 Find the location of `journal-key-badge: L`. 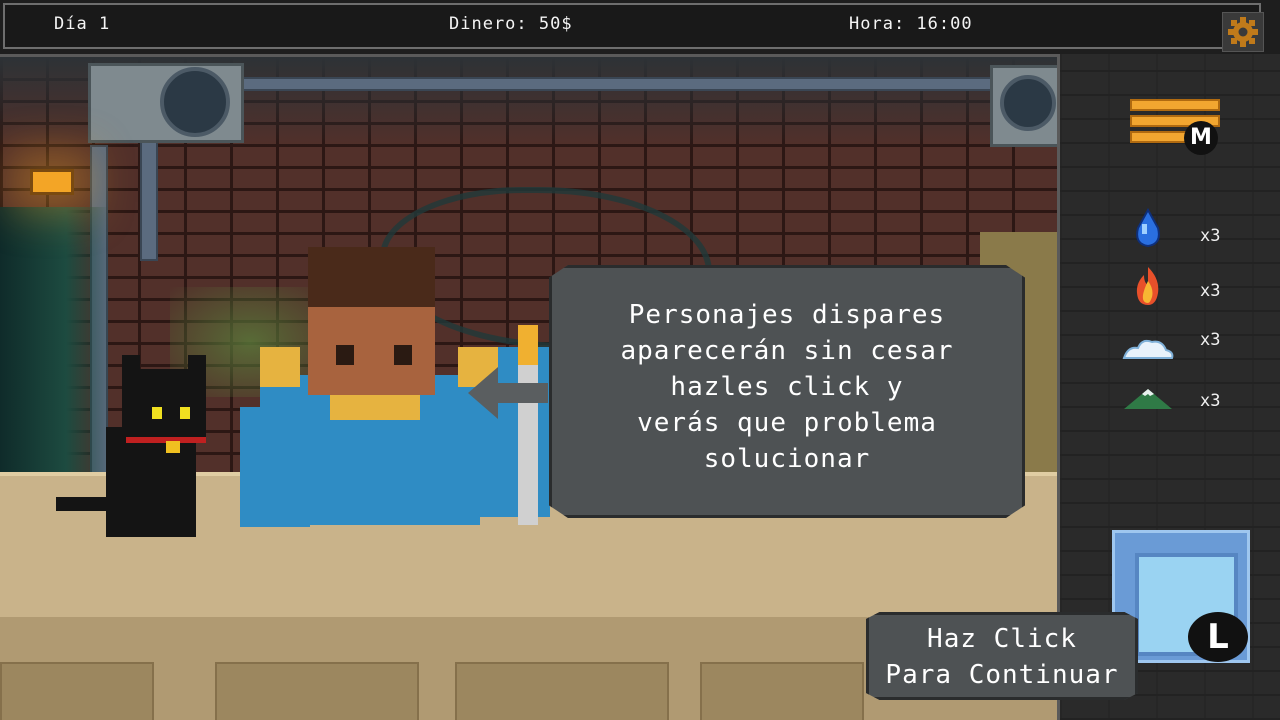

journal-key-badge: L is located at coordinates (1218, 637).